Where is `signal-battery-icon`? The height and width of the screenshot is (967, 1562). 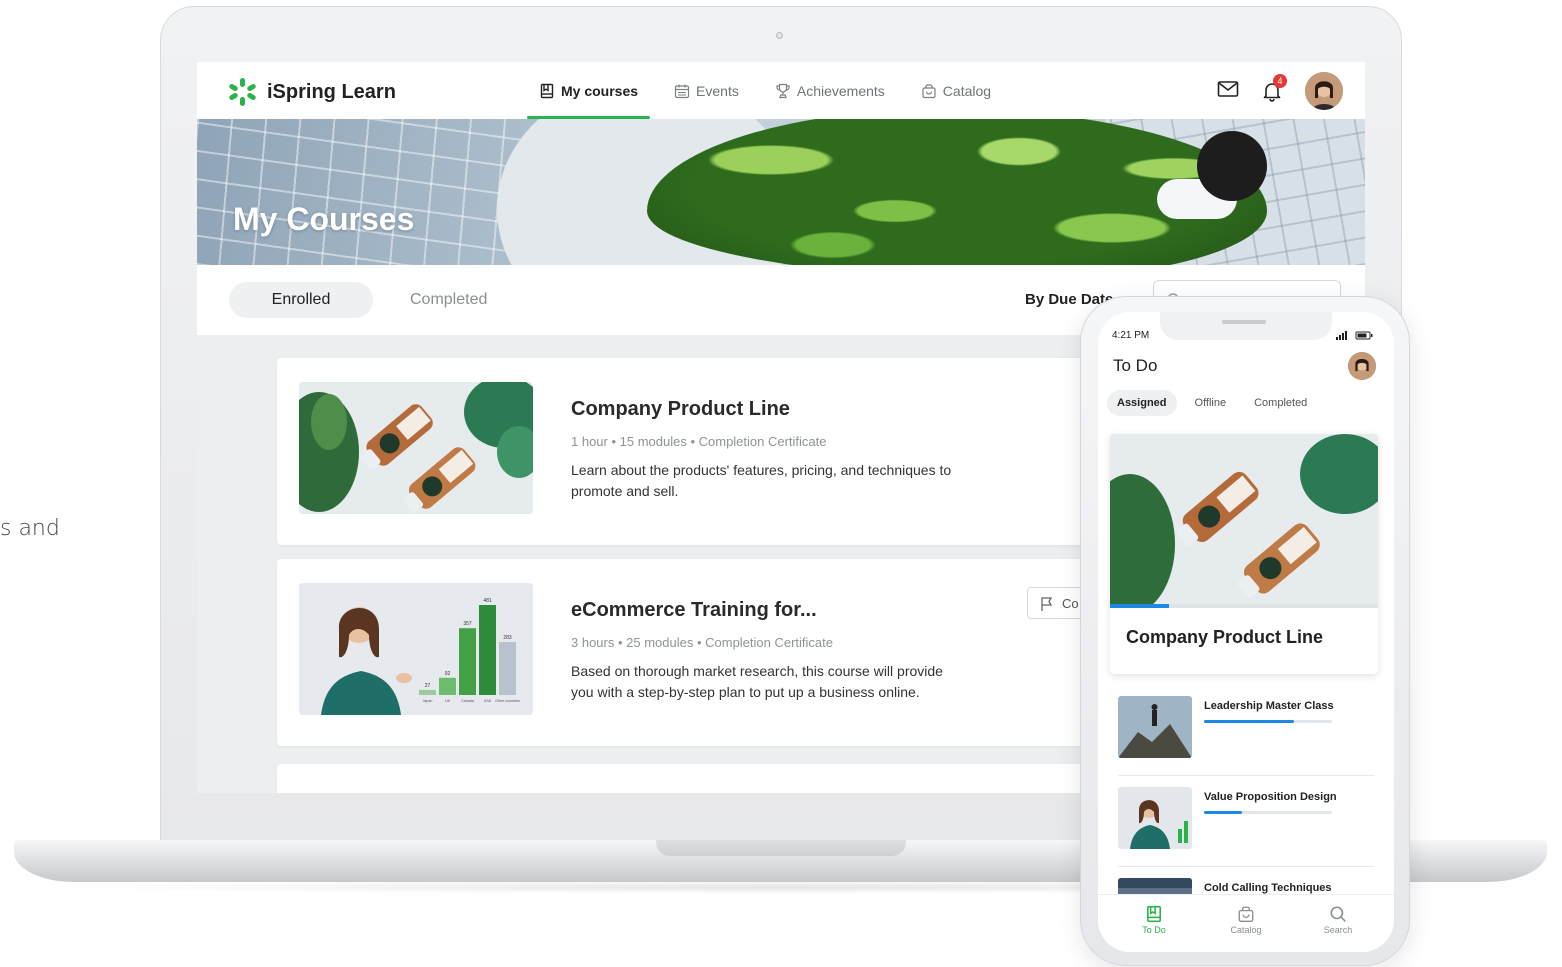
signal-battery-icon is located at coordinates (1356, 336).